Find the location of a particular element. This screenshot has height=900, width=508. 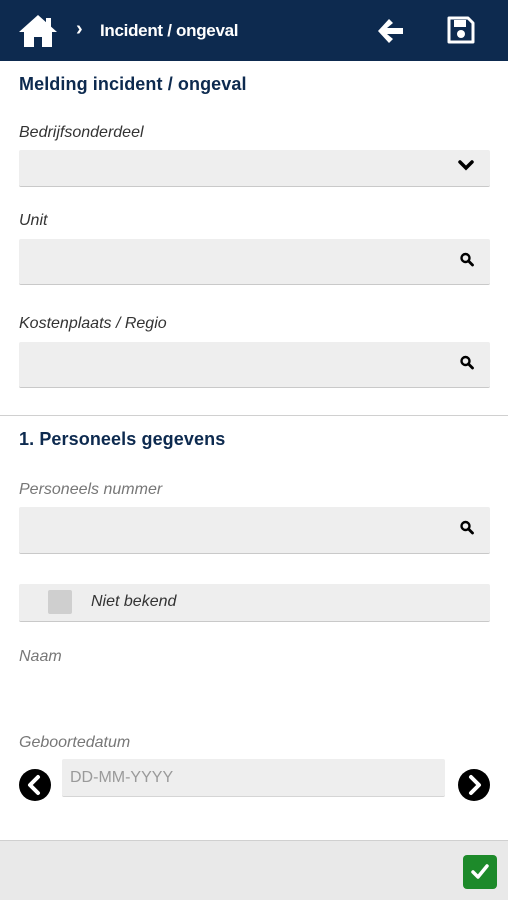

unit-label: Unit is located at coordinates (33, 220).